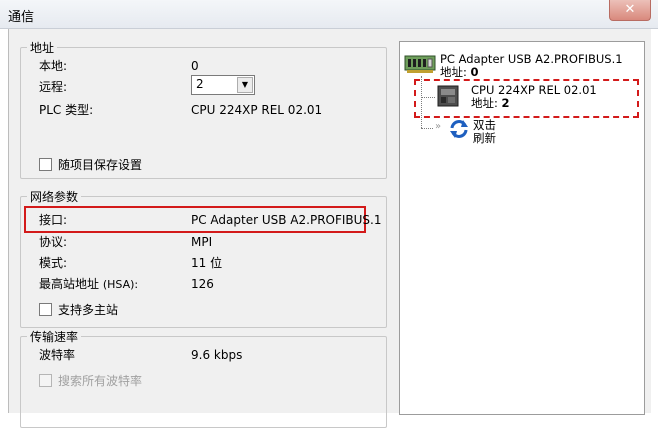 The height and width of the screenshot is (428, 658). Describe the element at coordinates (195, 66) in the screenshot. I see `local-value: 0` at that location.